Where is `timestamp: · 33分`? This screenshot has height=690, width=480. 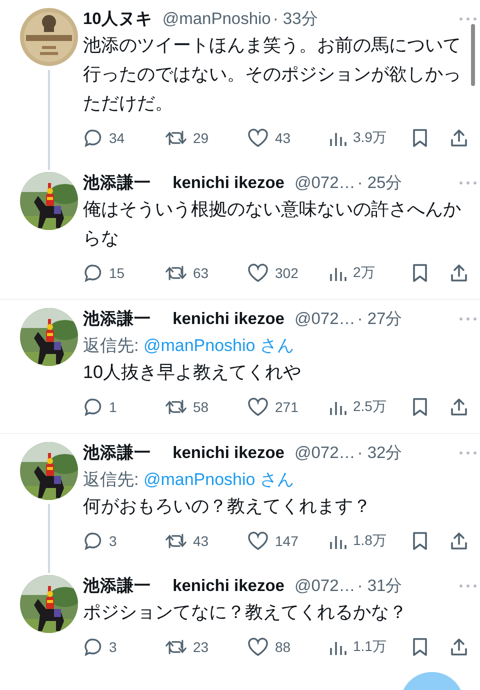
timestamp: · 33分 is located at coordinates (295, 19).